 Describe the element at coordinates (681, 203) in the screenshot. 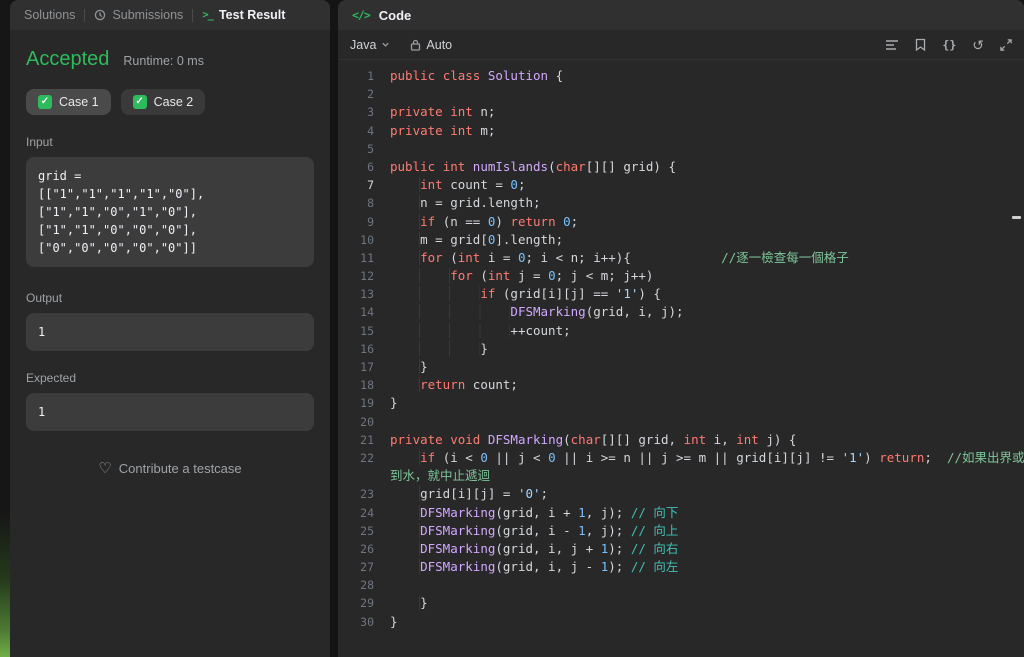

I see `code-line: 8 n = grid.length;` at that location.